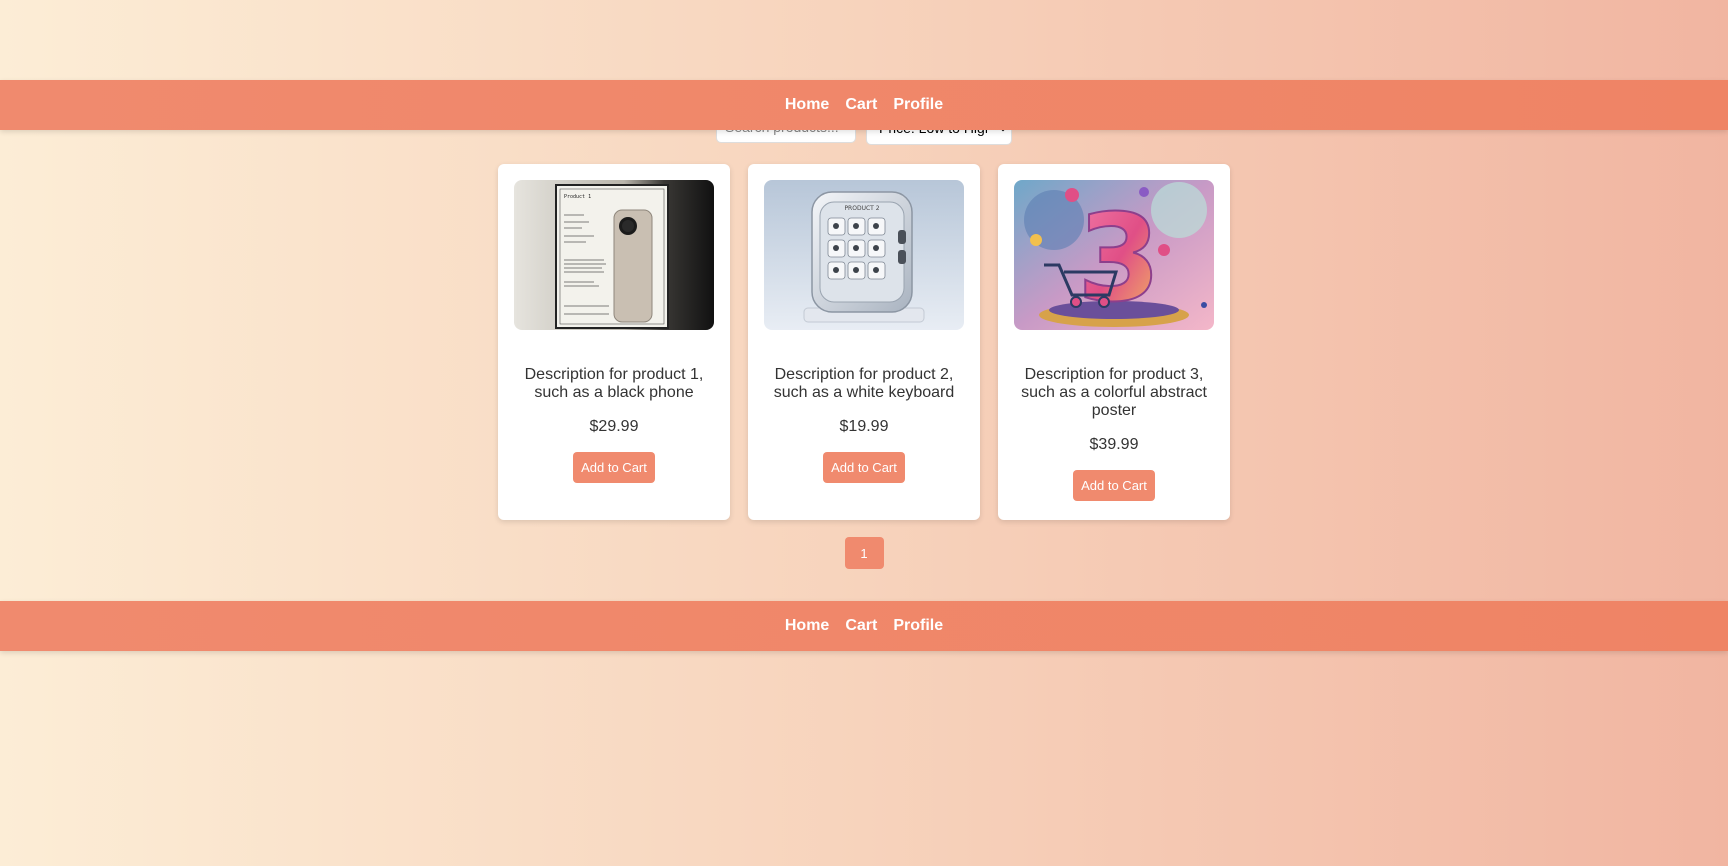 Image resolution: width=1728 pixels, height=866 pixels. I want to click on nav-link-profile: Profile, so click(918, 105).